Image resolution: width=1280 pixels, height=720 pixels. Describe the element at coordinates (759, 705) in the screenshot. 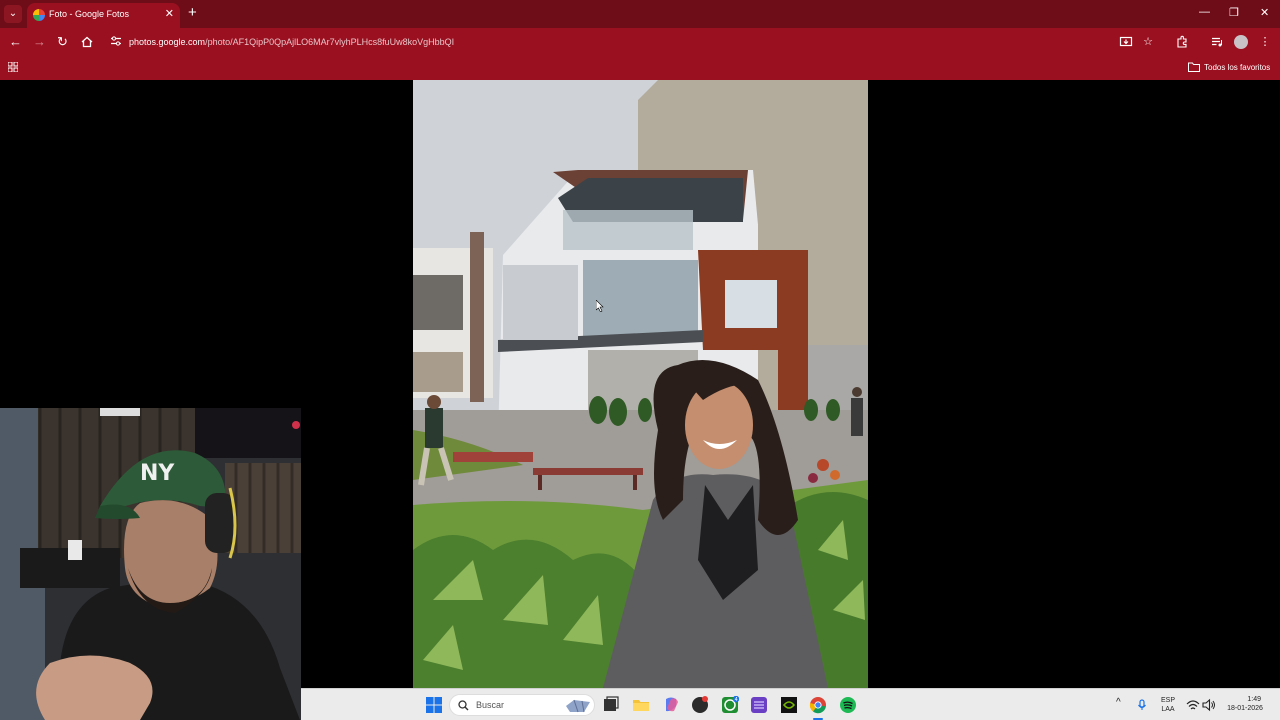

I see `clipchamp-icon` at that location.